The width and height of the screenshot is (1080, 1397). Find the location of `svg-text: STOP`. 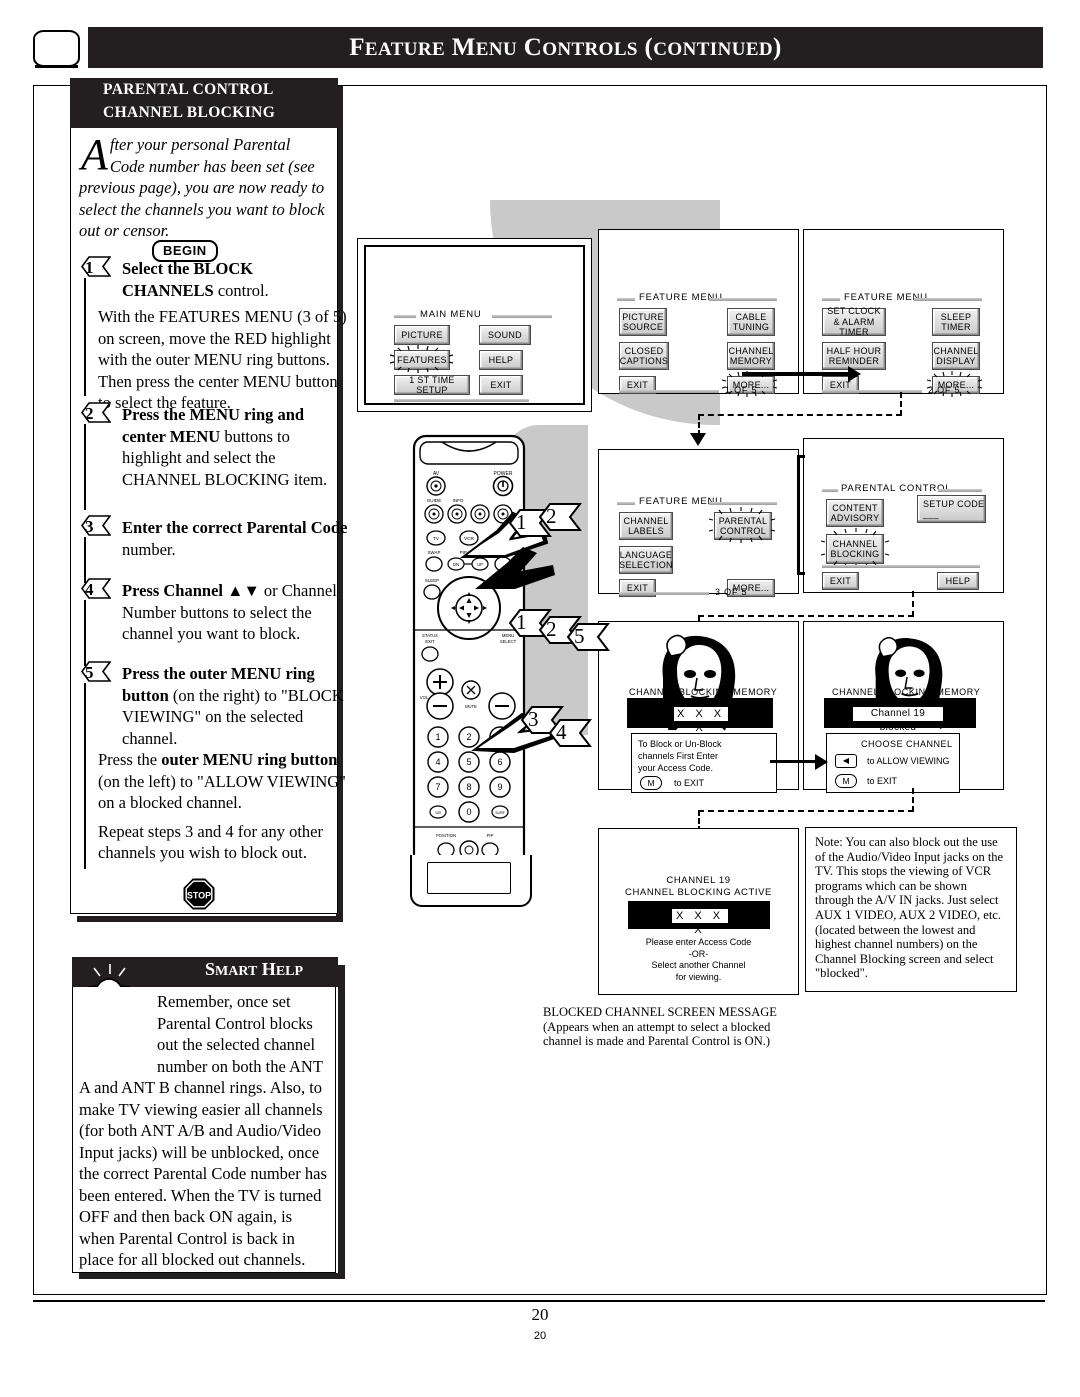

svg-text: STOP is located at coordinates (199, 896).